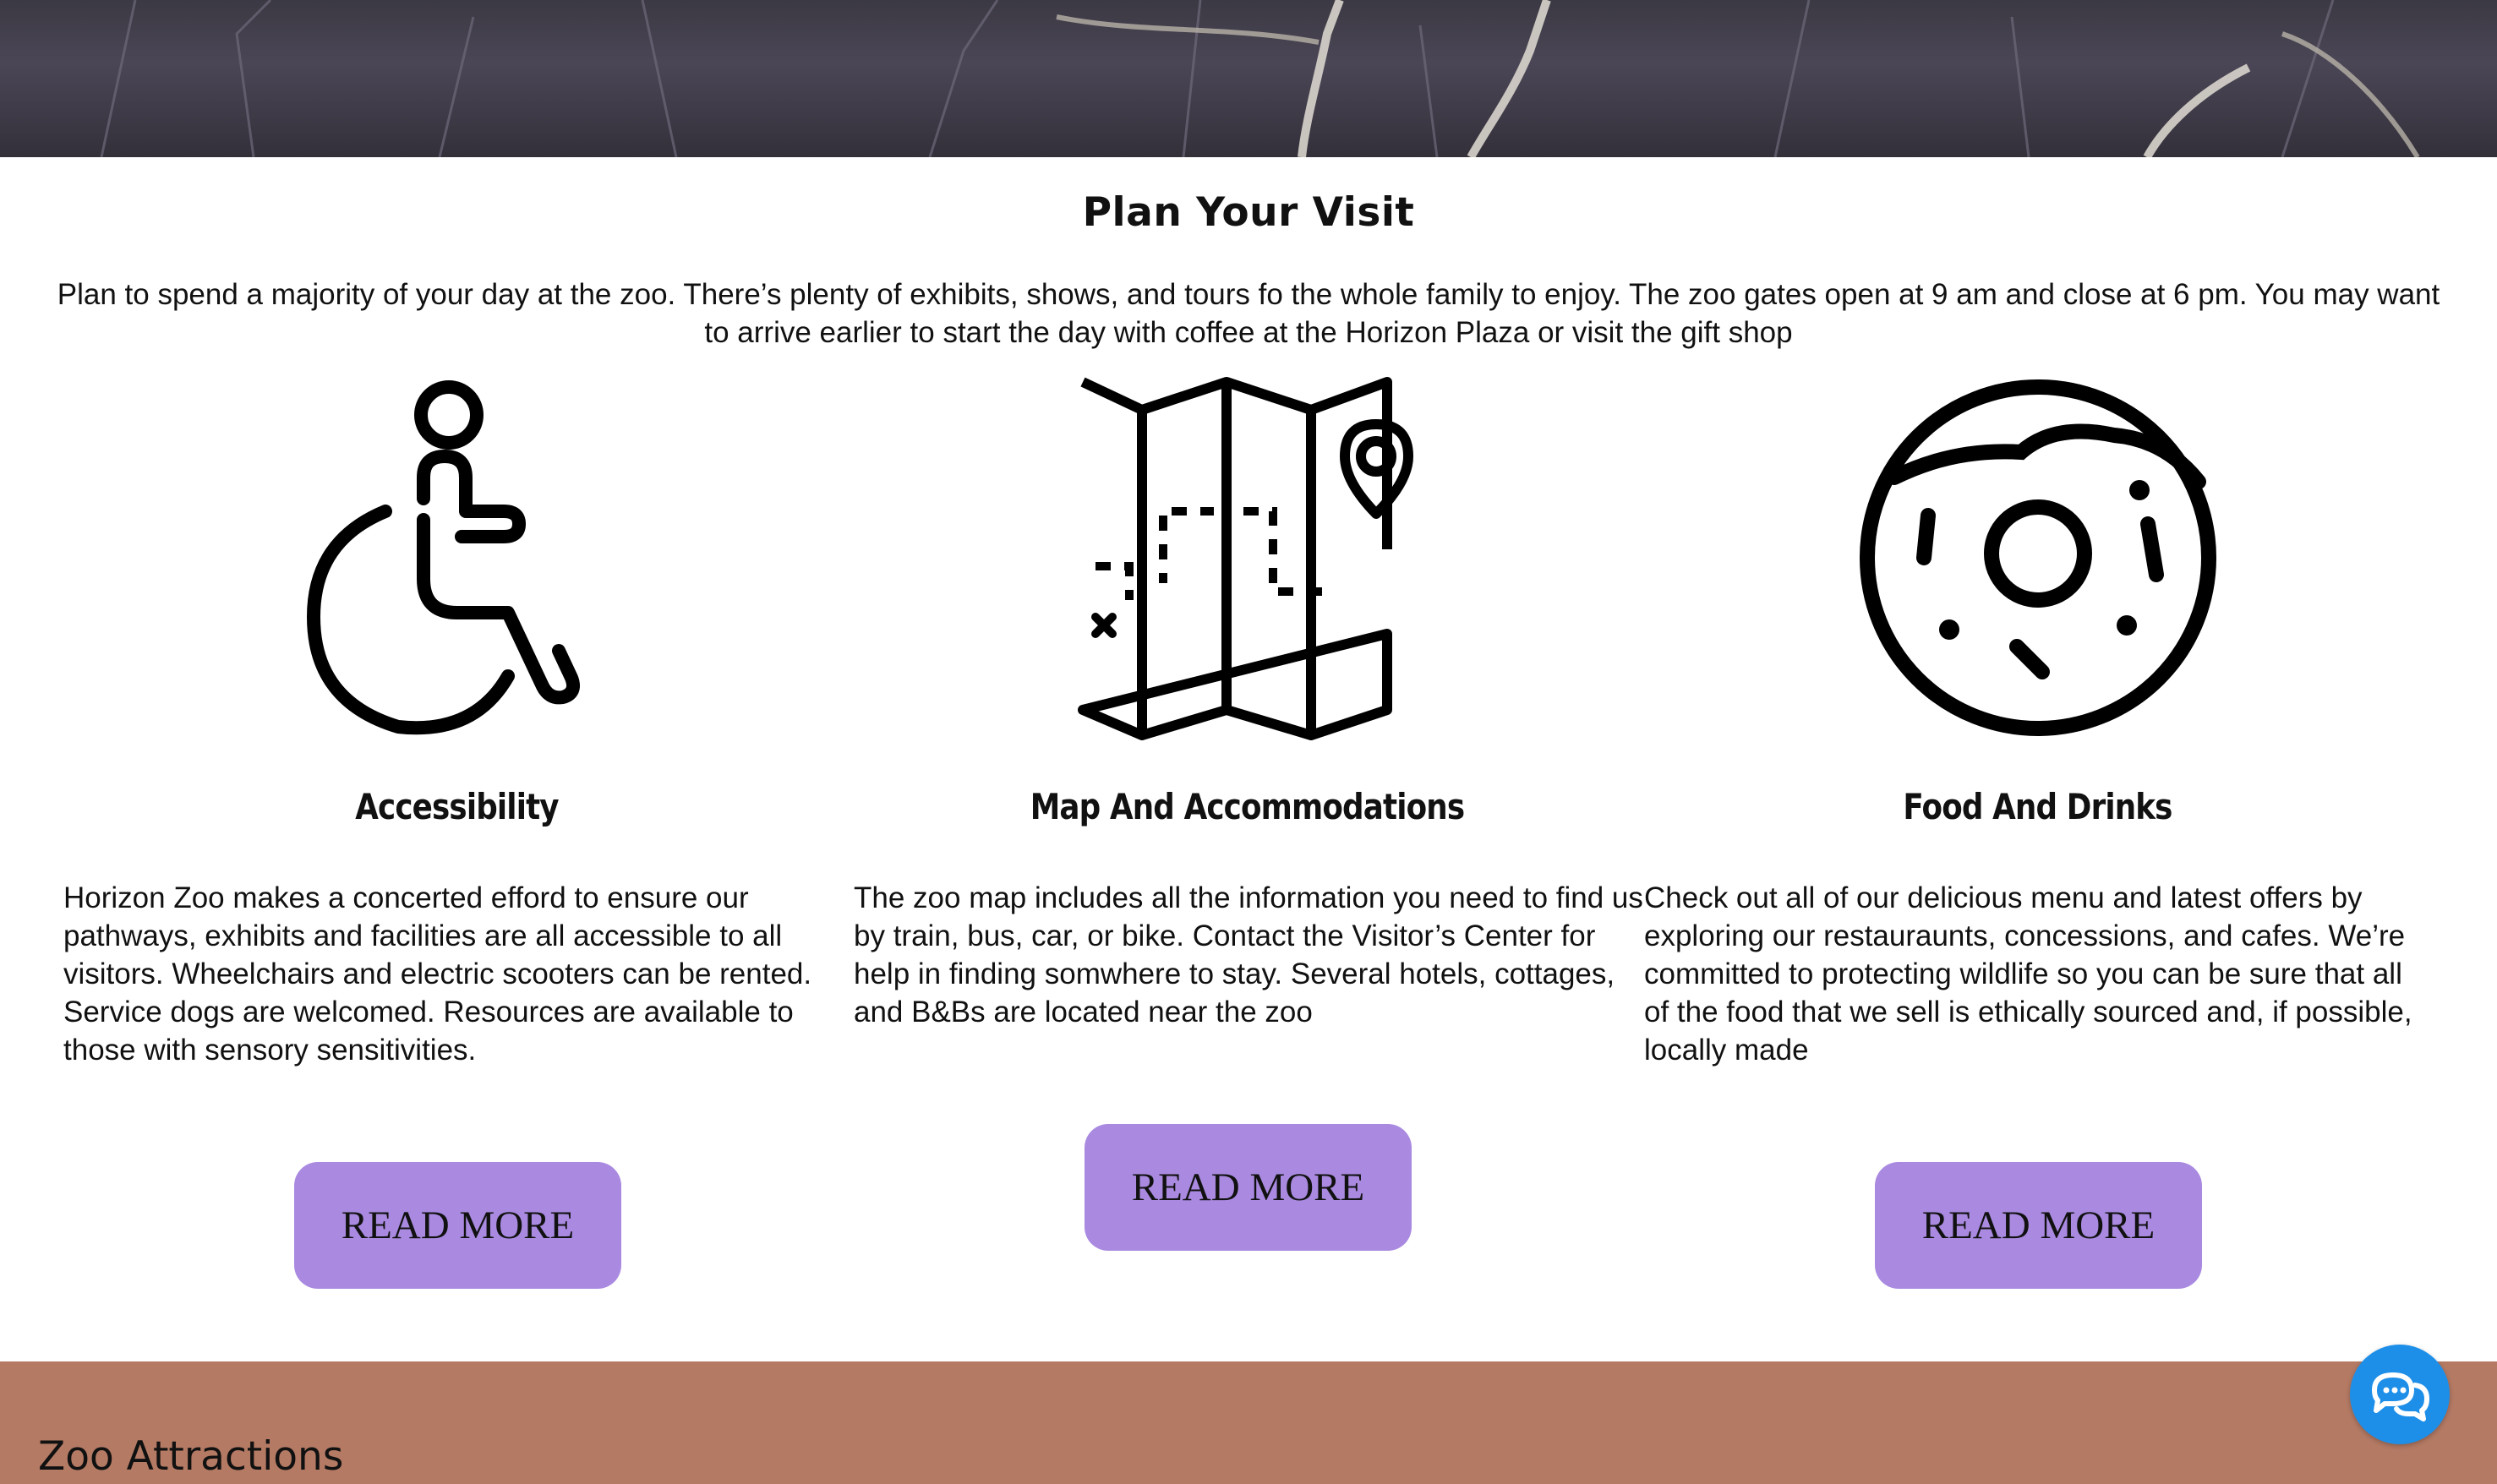  Describe the element at coordinates (191, 1456) in the screenshot. I see `section-title: Zoo Attractions` at that location.